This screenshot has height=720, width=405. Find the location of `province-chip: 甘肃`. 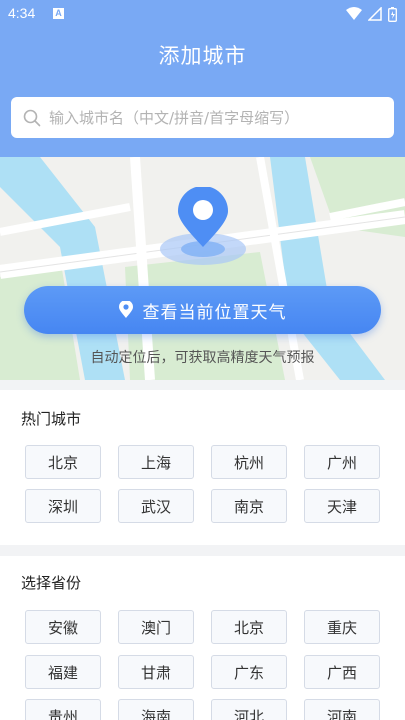

province-chip: 甘肃 is located at coordinates (156, 672).